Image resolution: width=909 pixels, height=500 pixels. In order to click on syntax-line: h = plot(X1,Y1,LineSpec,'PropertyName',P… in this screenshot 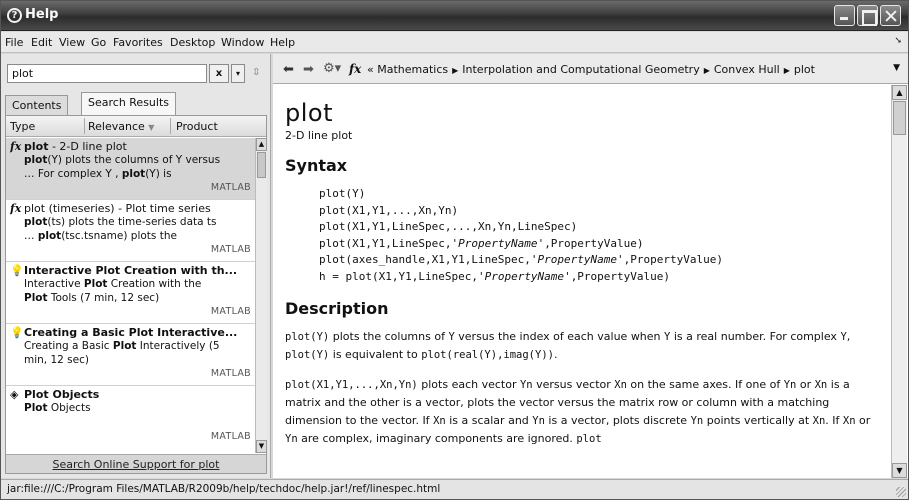, I will do `click(495, 276)`.